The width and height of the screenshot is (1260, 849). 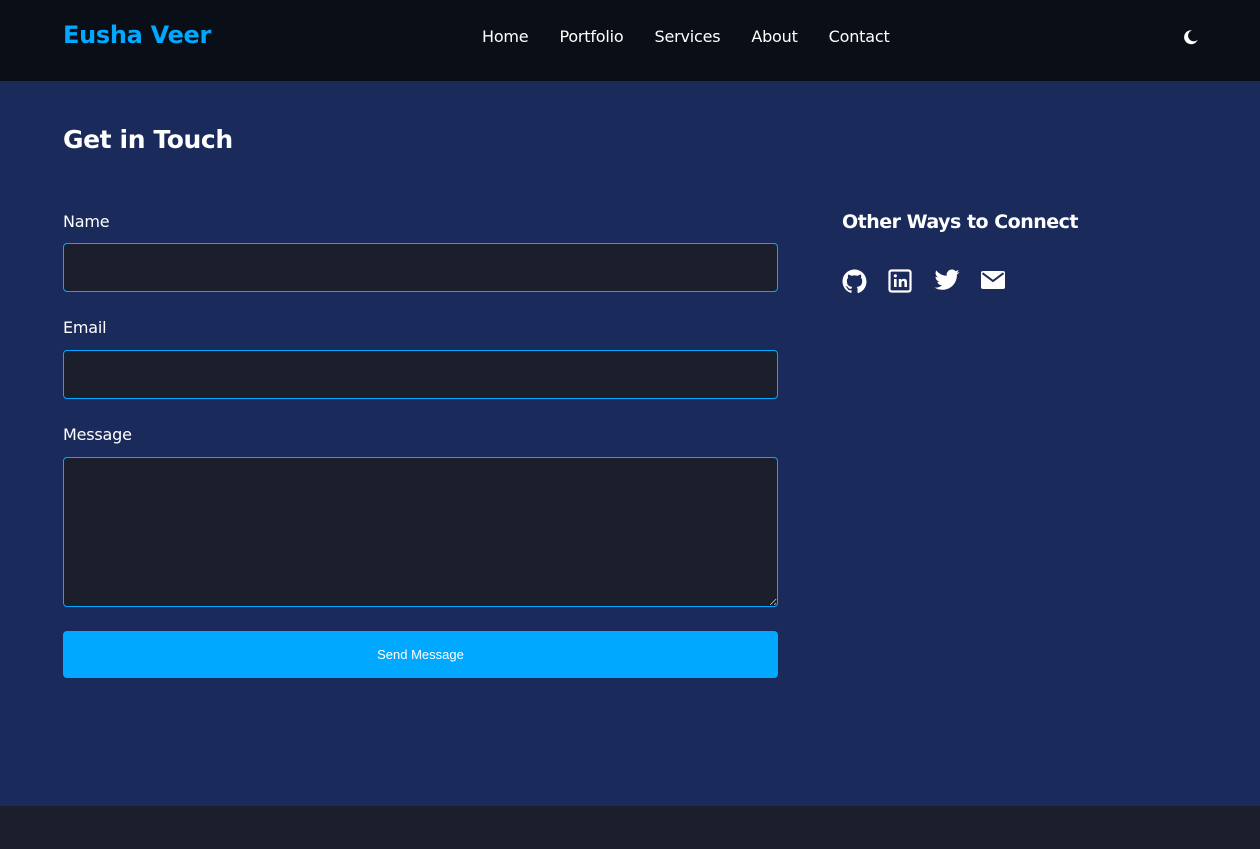 I want to click on brand-logo: Eusha Veer, so click(x=137, y=35).